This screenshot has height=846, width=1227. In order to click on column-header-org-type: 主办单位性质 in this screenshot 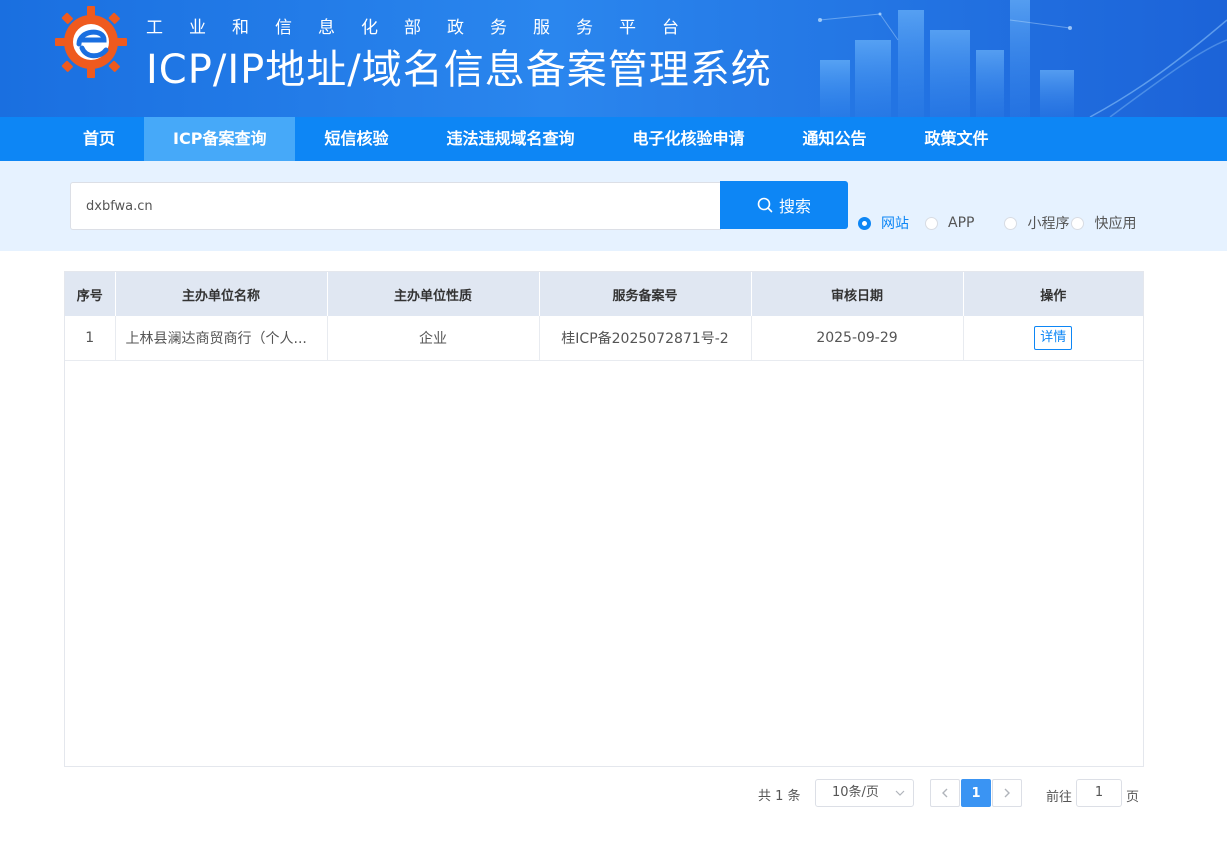, I will do `click(433, 294)`.